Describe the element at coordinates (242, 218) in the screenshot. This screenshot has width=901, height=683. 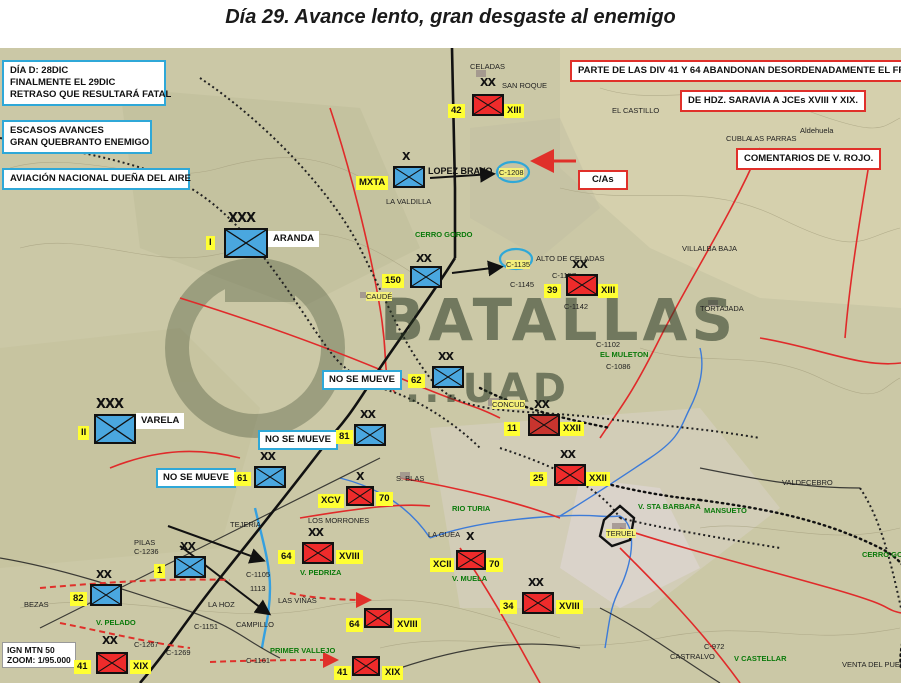
I see `echelon-corps-aranda: XXX` at that location.